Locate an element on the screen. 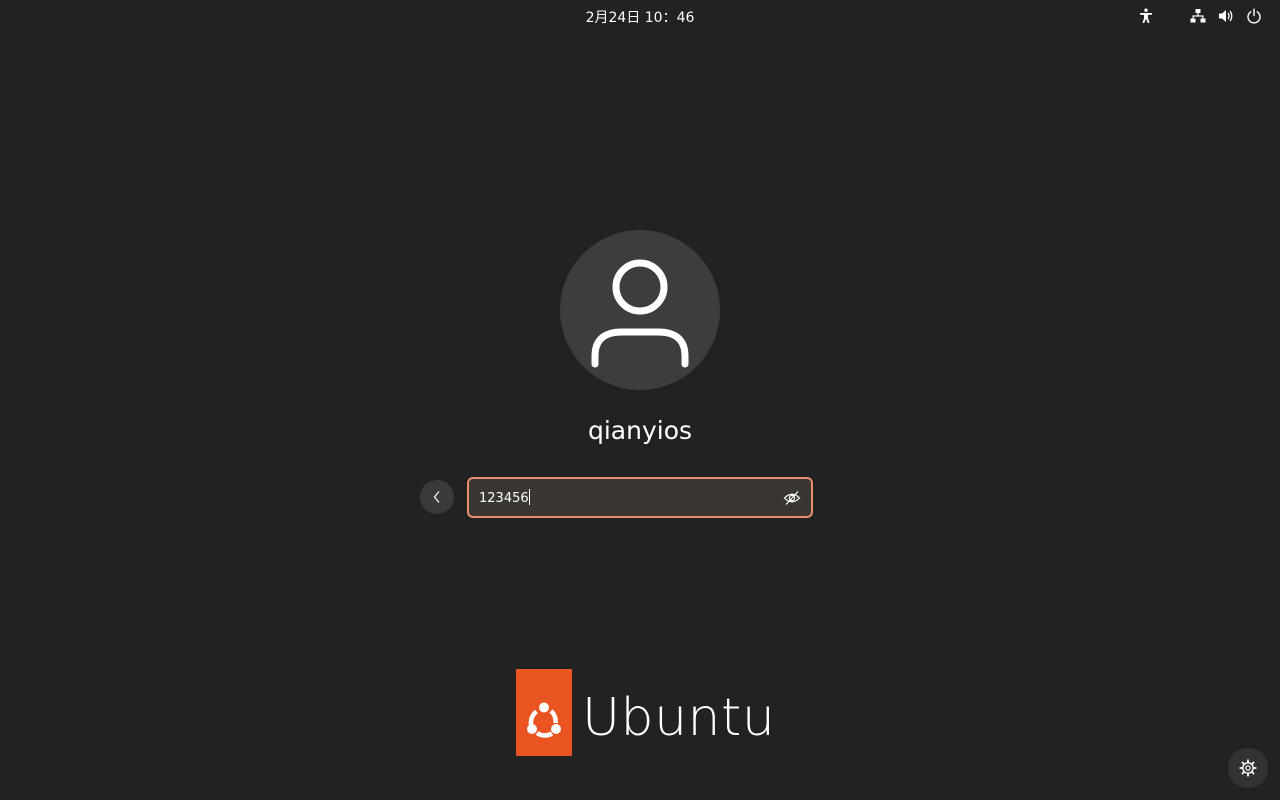 The width and height of the screenshot is (1280, 800). ubuntu-wordmark: Ubuntu is located at coordinates (679, 718).